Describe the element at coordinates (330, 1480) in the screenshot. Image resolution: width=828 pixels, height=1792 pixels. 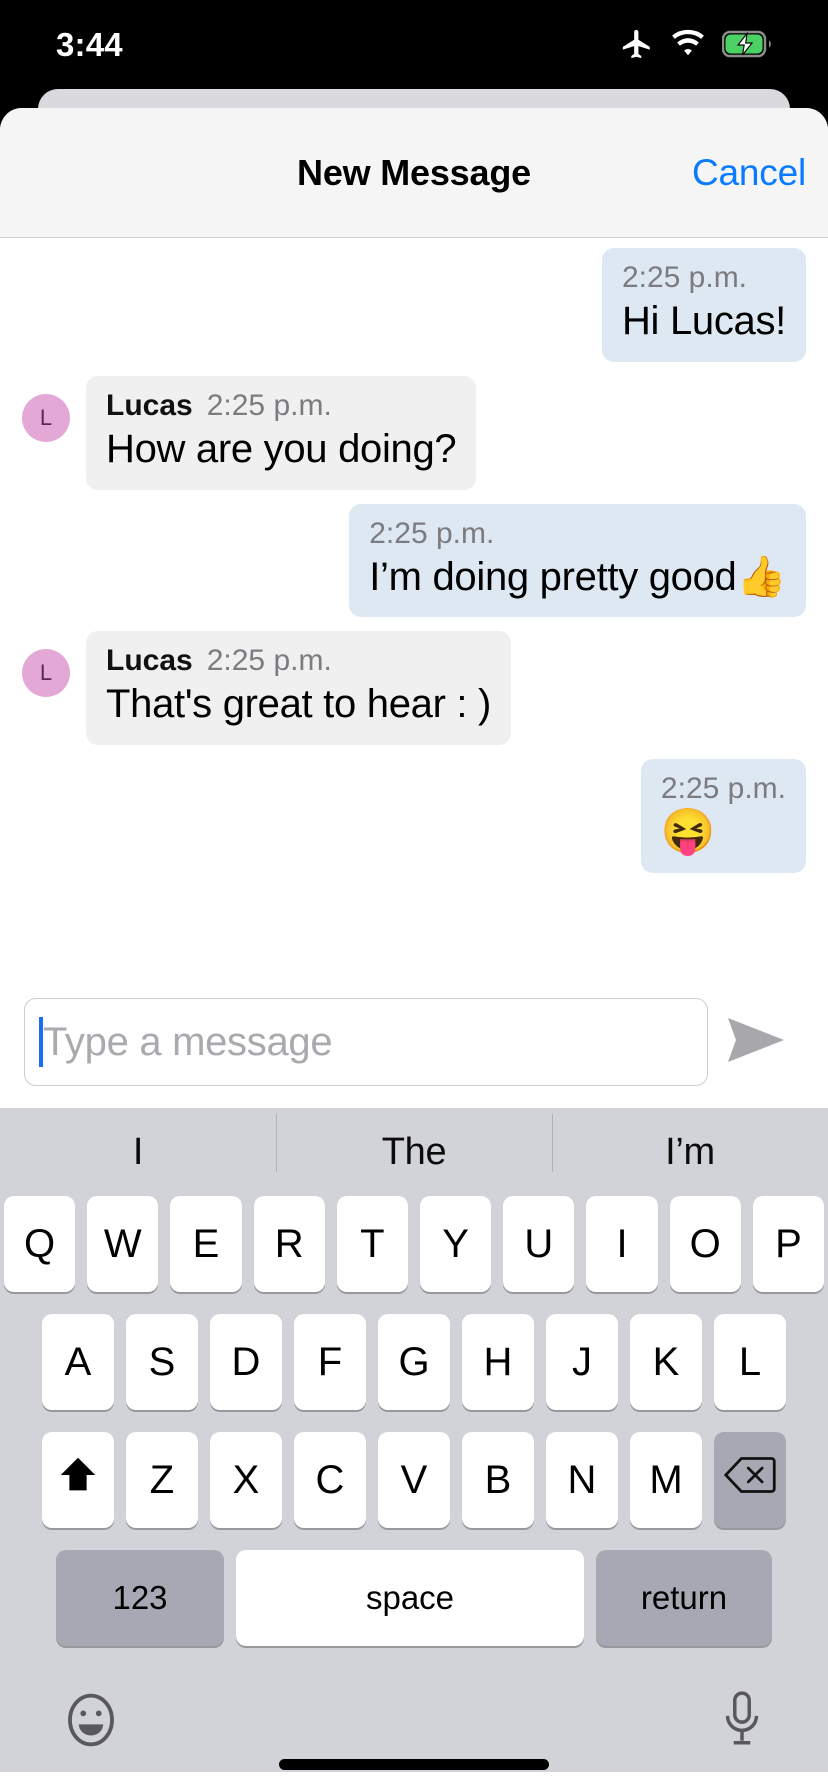
I see `key-c: C` at that location.